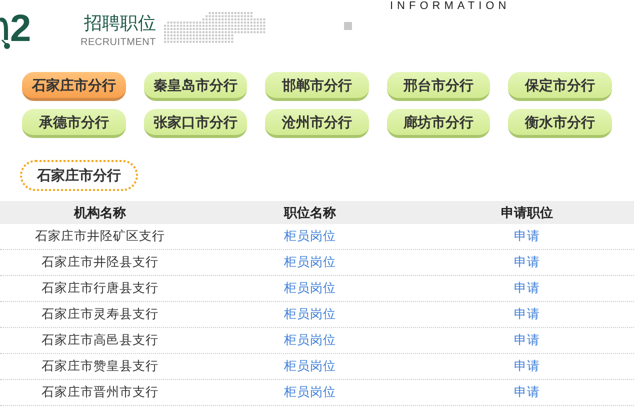  What do you see at coordinates (317, 123) in the screenshot?
I see `branch-tab: 沧州市分行` at bounding box center [317, 123].